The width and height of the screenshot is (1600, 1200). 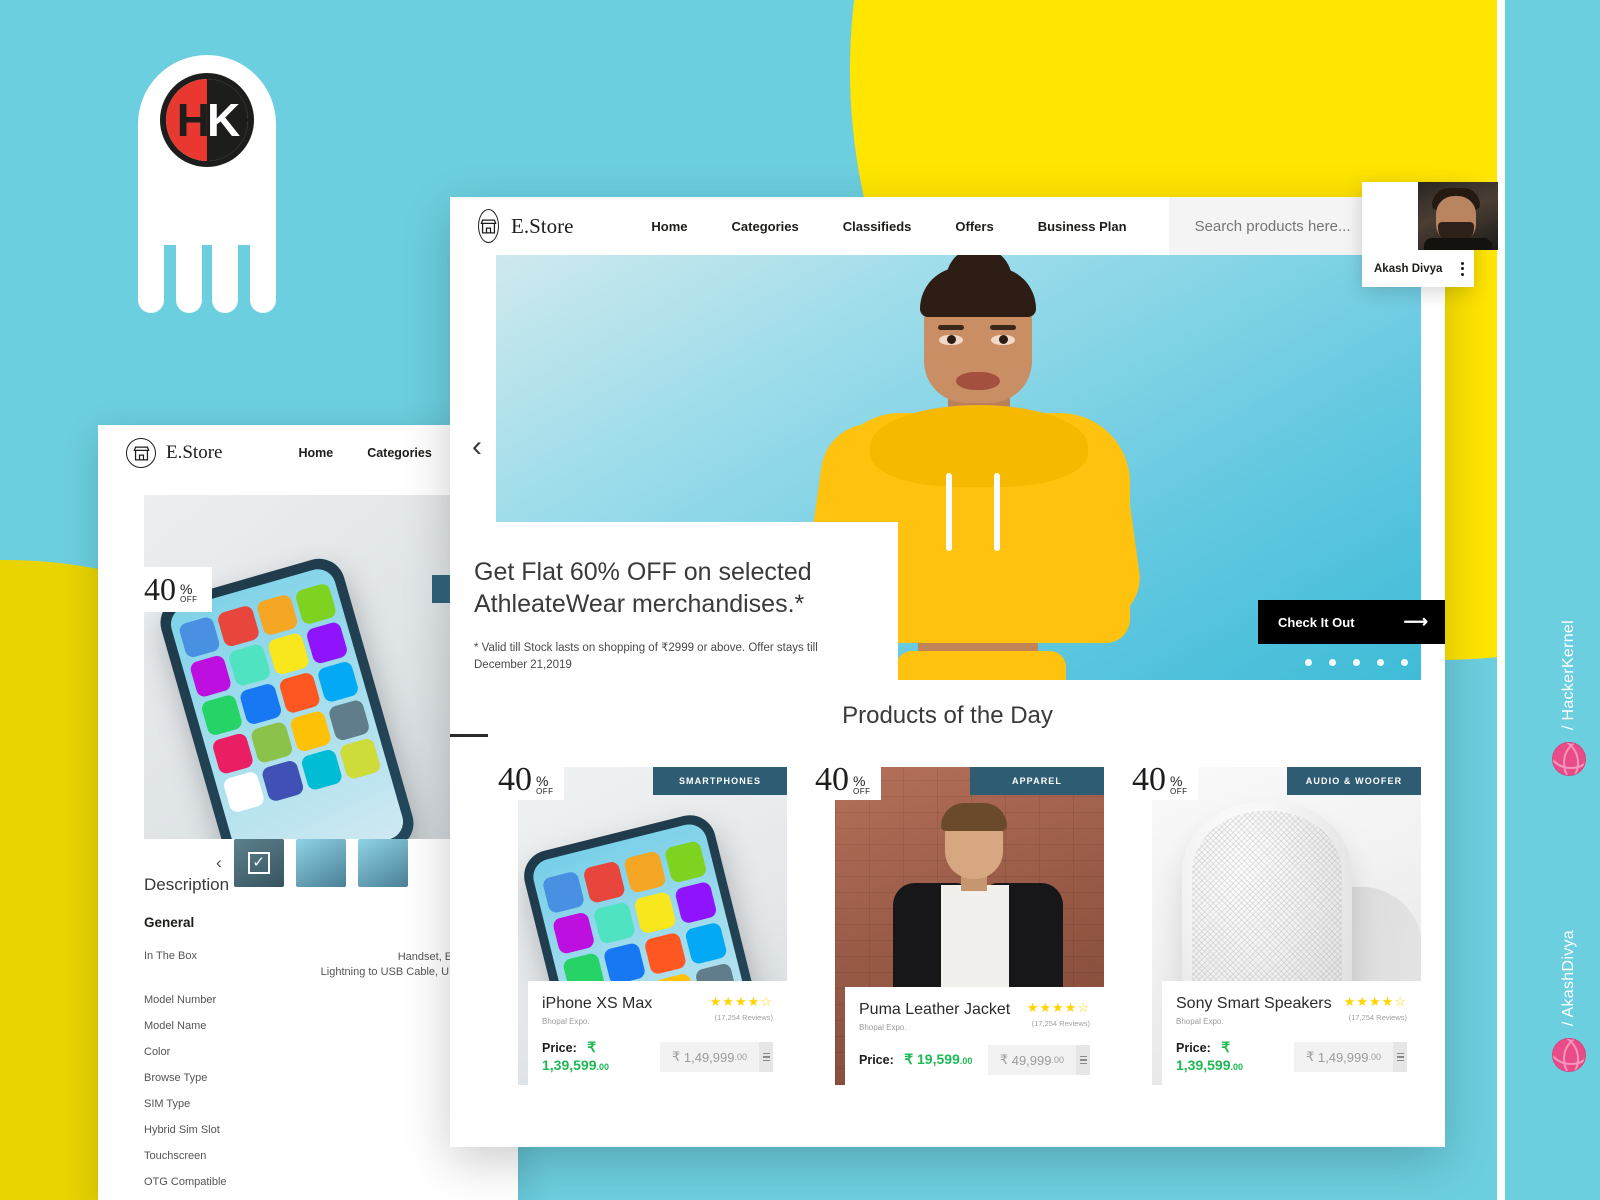 I want to click on nav-item-home: Home, so click(x=669, y=226).